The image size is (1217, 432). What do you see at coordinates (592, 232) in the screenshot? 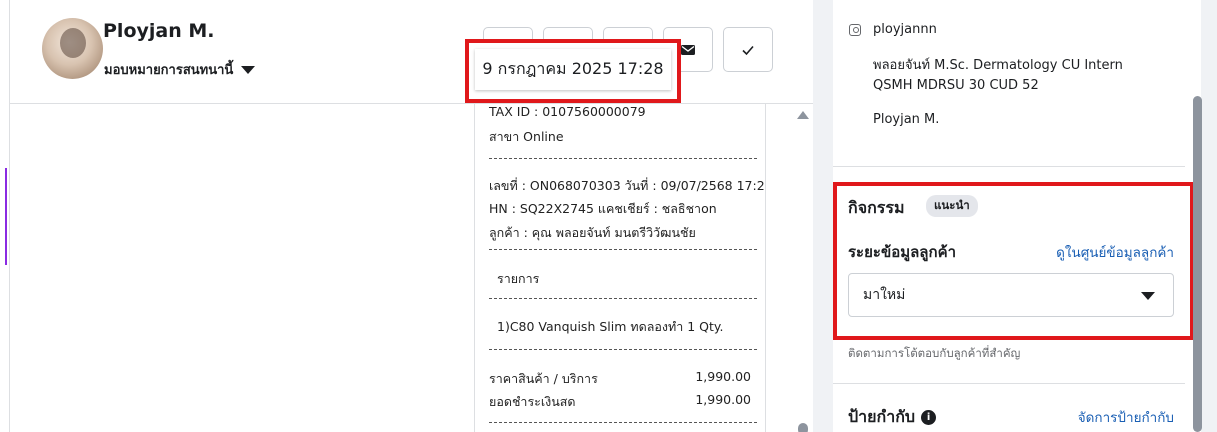
I see `receipt-customer: ลูกค้า : คุณ พลอยจันท์ มนตรีวิวัฒนชัย` at bounding box center [592, 232].